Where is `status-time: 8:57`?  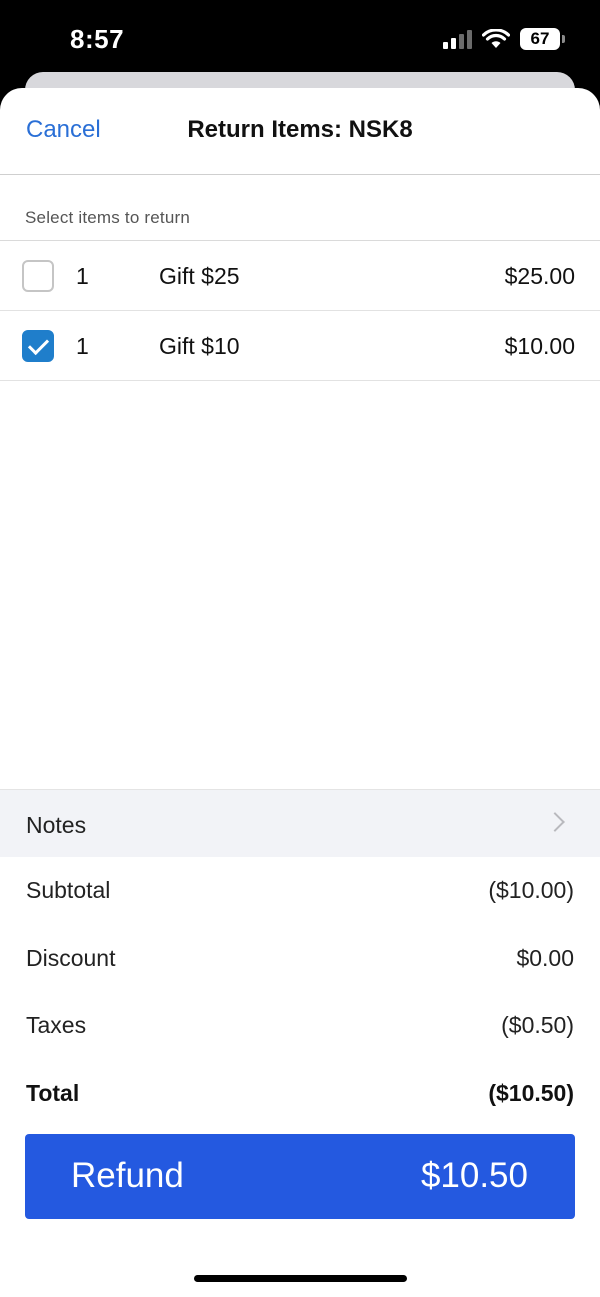 status-time: 8:57 is located at coordinates (97, 39).